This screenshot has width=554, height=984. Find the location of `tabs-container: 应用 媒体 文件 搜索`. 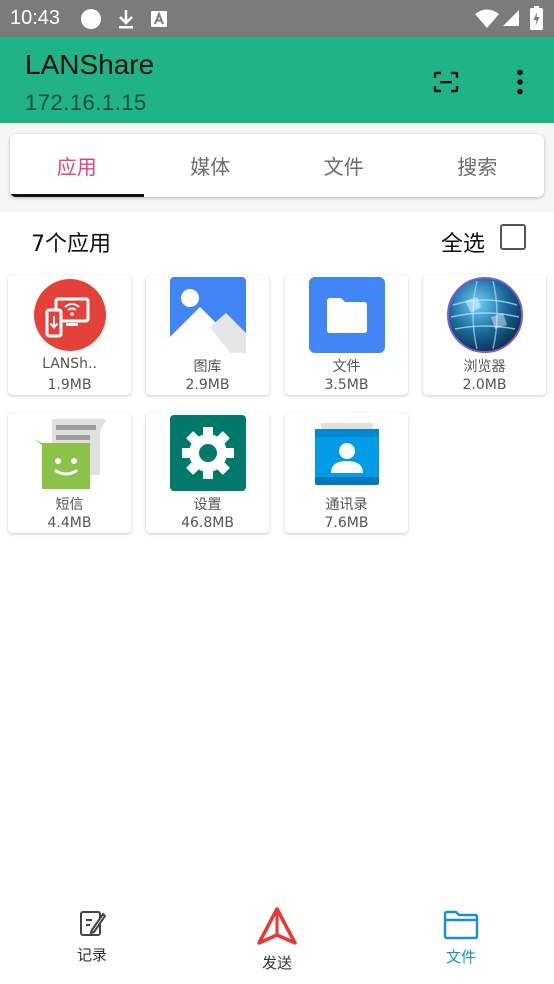

tabs-container: 应用 媒体 文件 搜索 is located at coordinates (277, 167).